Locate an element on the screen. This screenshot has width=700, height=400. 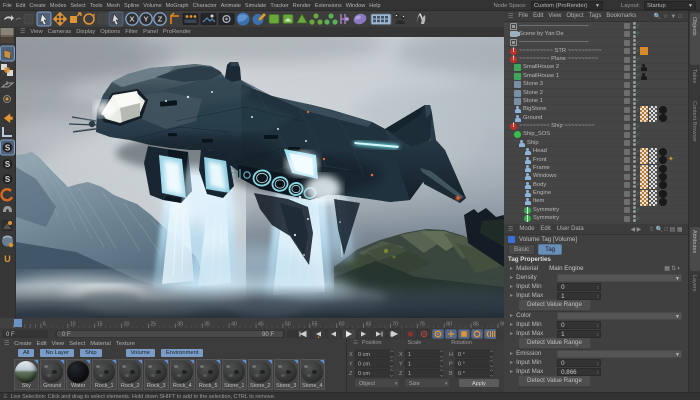
svg-text: 55 is located at coordinates (315, 325).